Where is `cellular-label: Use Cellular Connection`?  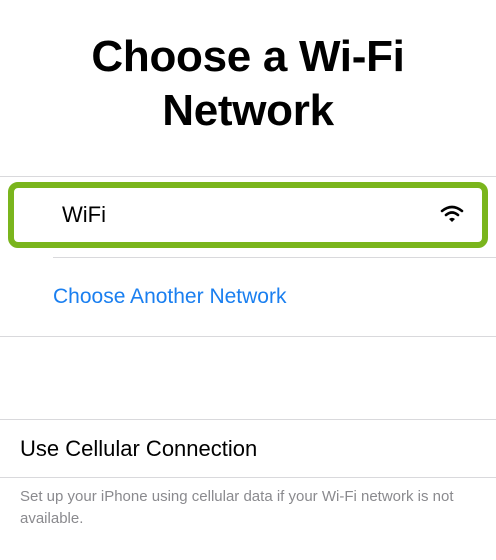
cellular-label: Use Cellular Connection is located at coordinates (139, 448).